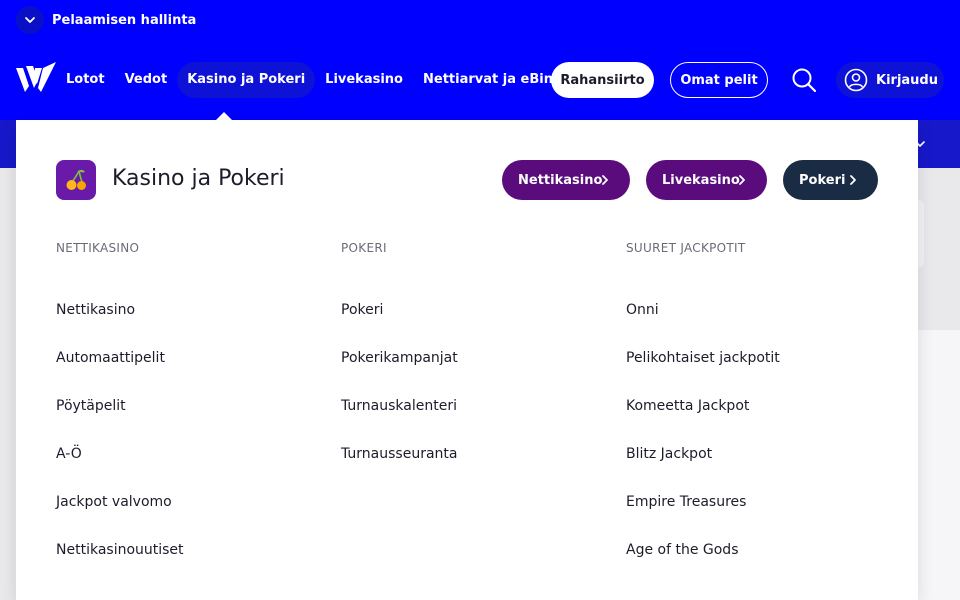 The height and width of the screenshot is (600, 960). I want to click on menu-link: Komeetta Jackpot, so click(756, 420).